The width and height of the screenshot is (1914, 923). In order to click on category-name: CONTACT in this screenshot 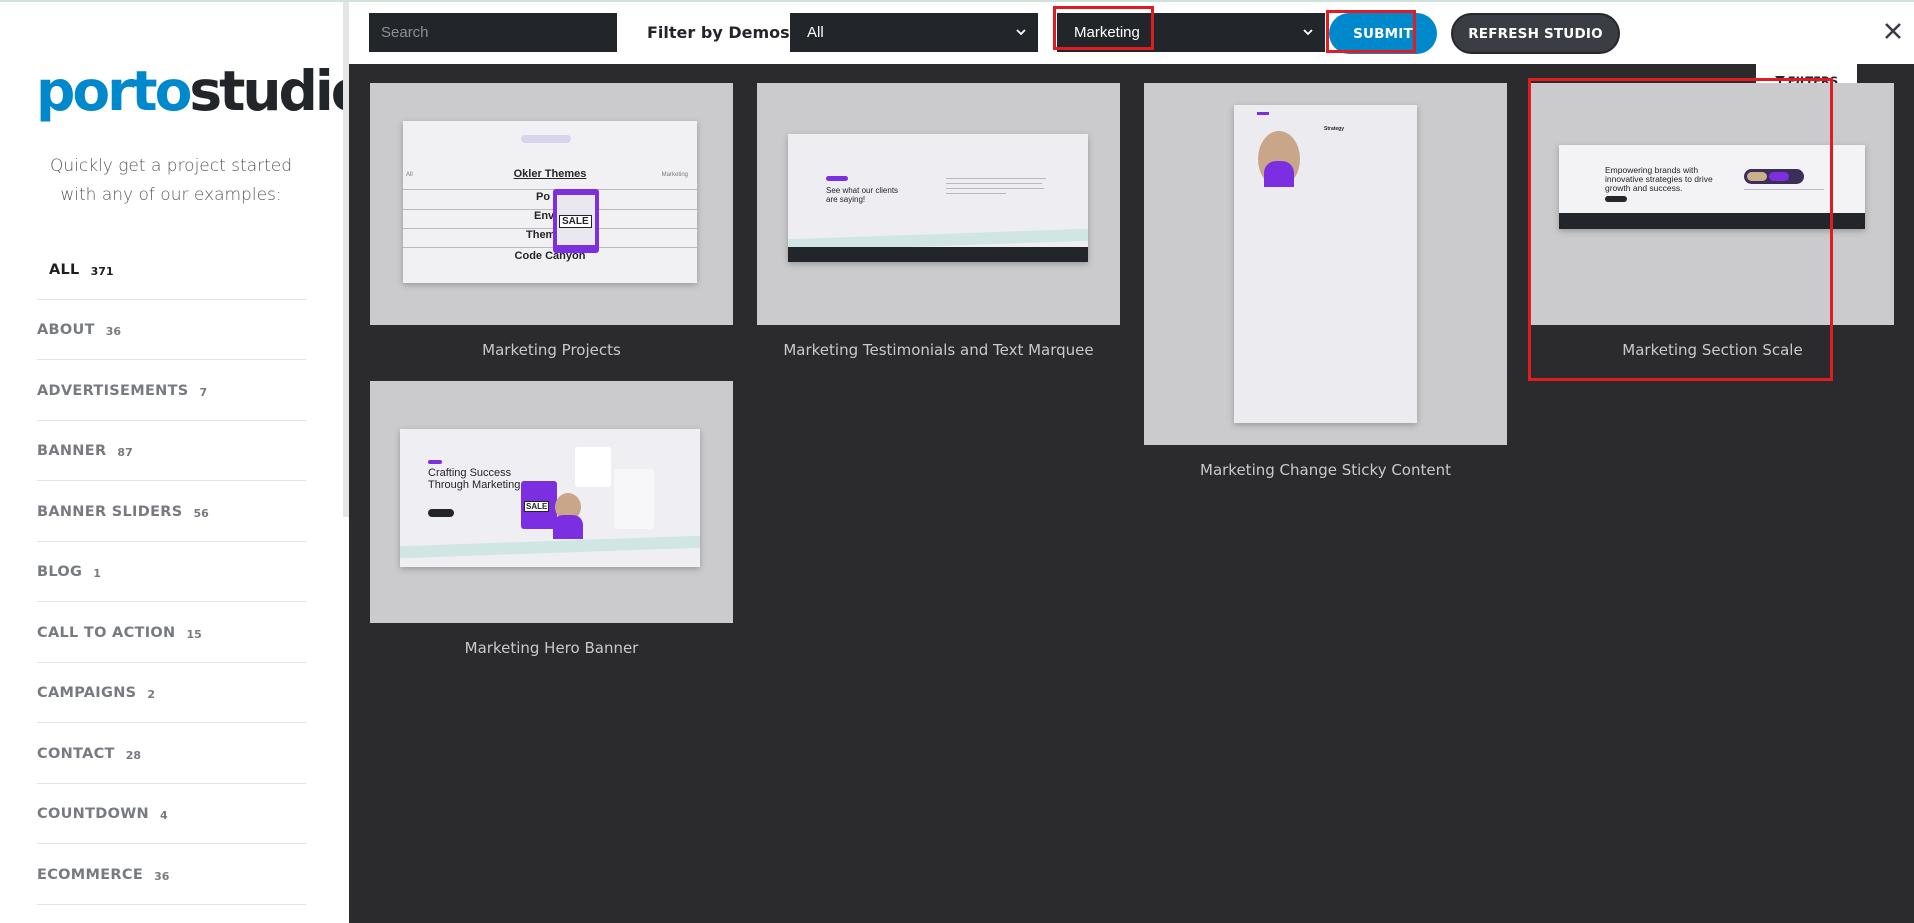, I will do `click(76, 753)`.